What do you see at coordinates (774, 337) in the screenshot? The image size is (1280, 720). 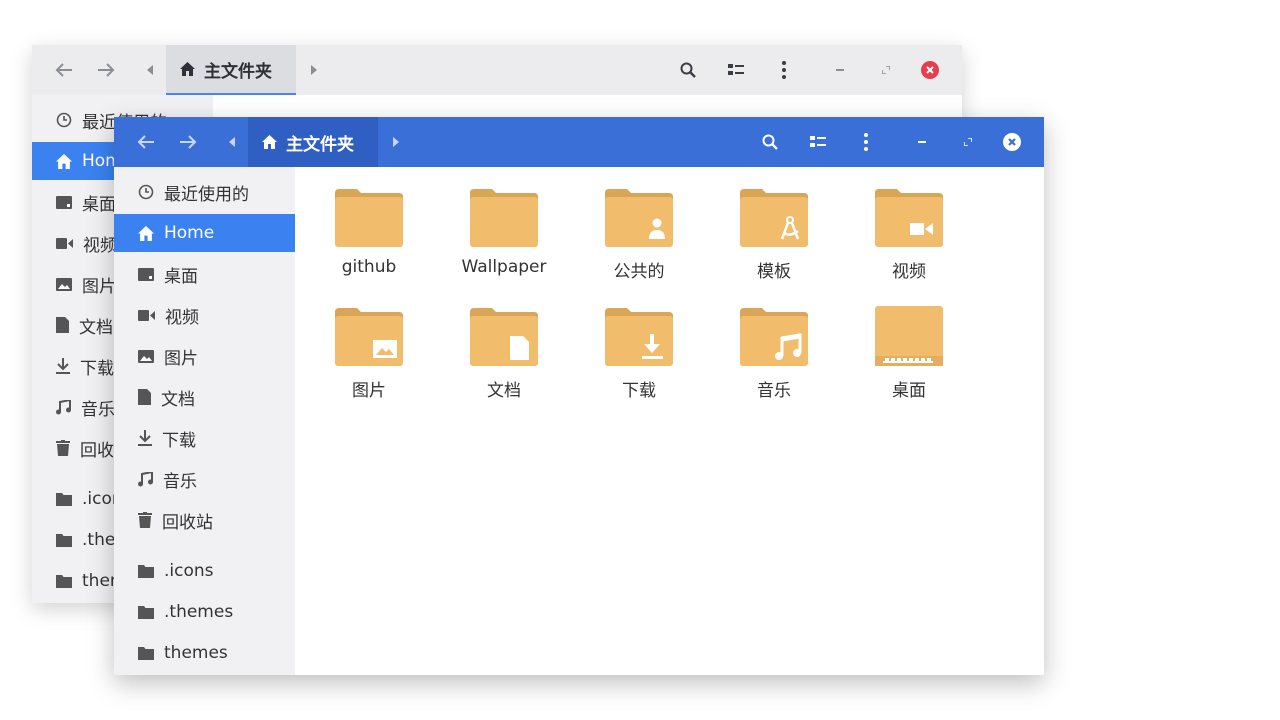 I see `folder-music-icon` at bounding box center [774, 337].